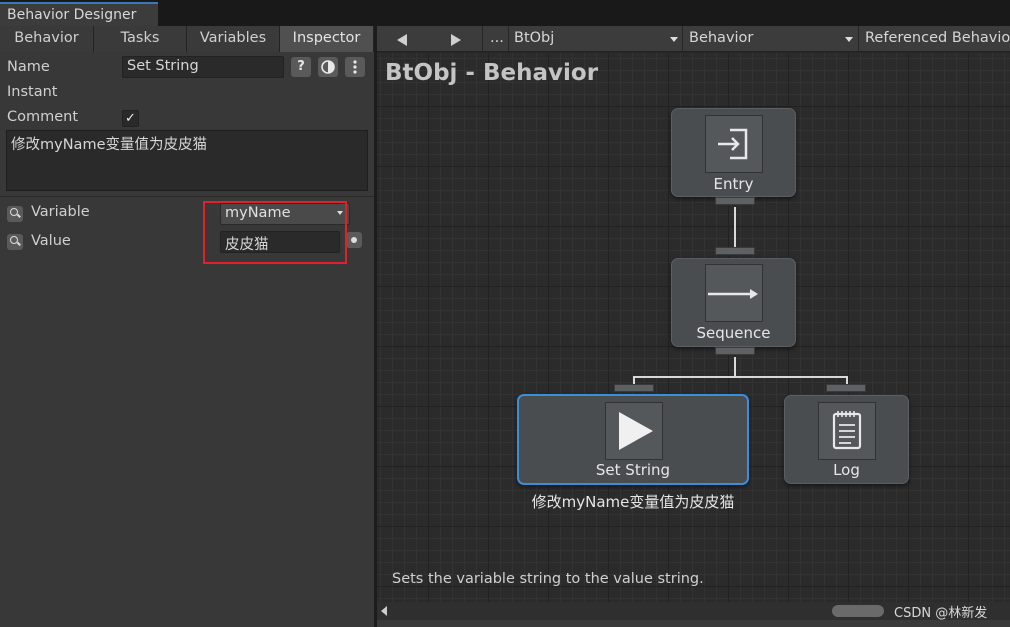 Image resolution: width=1010 pixels, height=627 pixels. I want to click on entry-icon, so click(734, 144).